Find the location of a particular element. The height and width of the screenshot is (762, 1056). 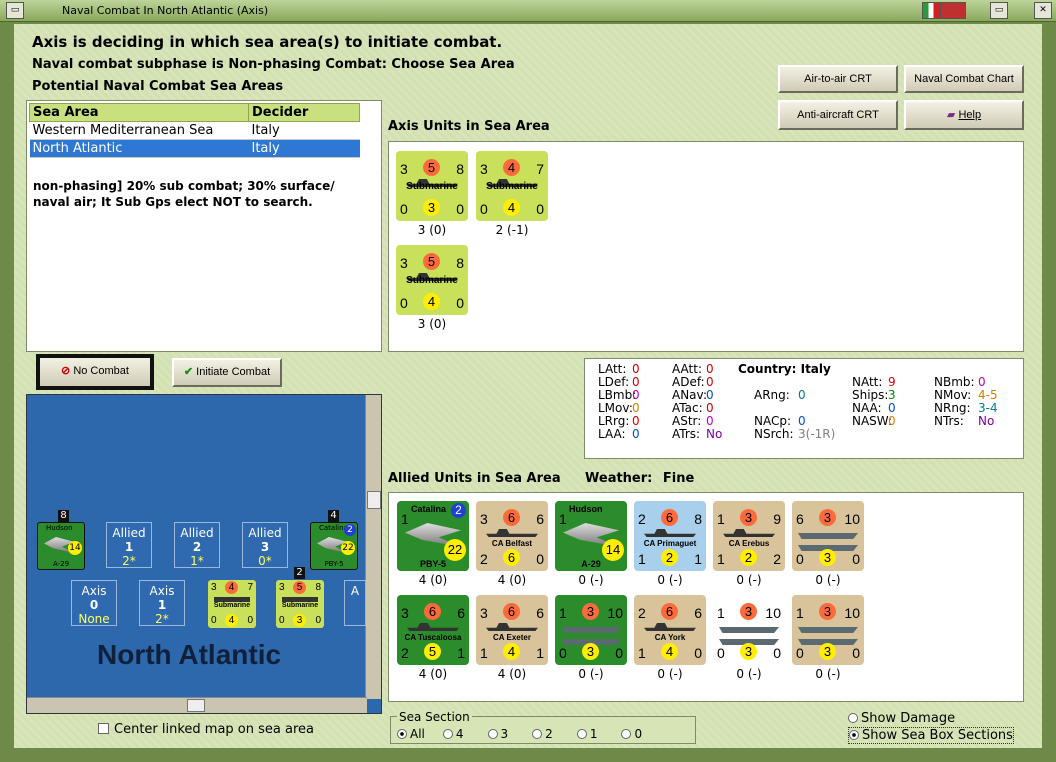

naval-combat-chart-button: Naval Combat Chart is located at coordinates (964, 79).